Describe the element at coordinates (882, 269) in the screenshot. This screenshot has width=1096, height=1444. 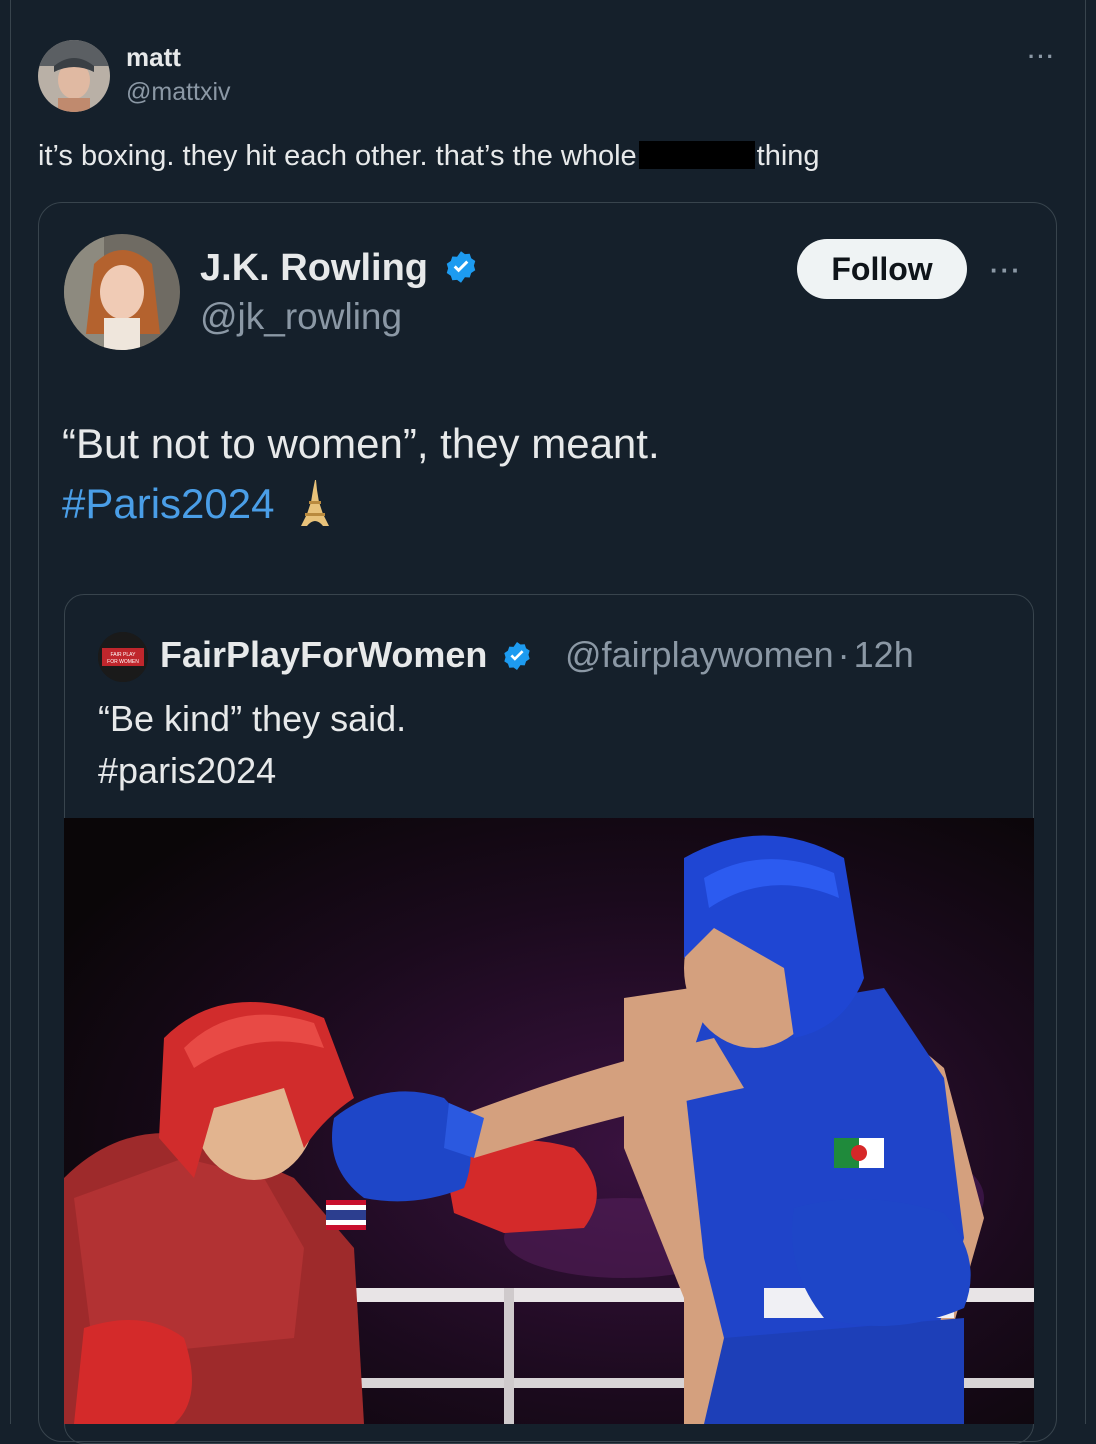
I see `follow-button: Follow` at that location.